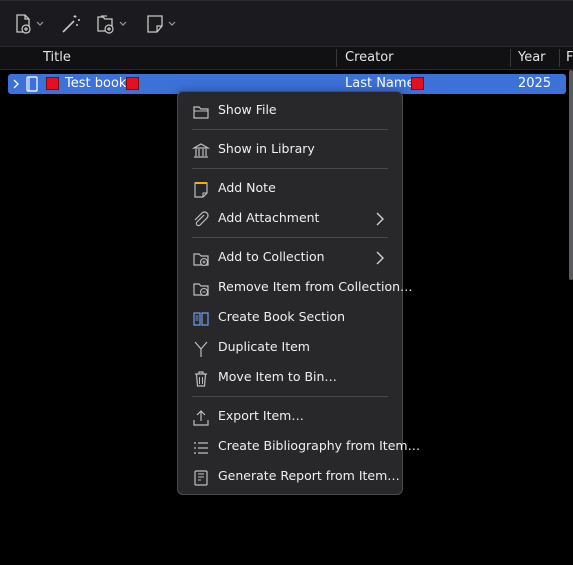  I want to click on menu-item-label: Duplicate Item, so click(264, 346).